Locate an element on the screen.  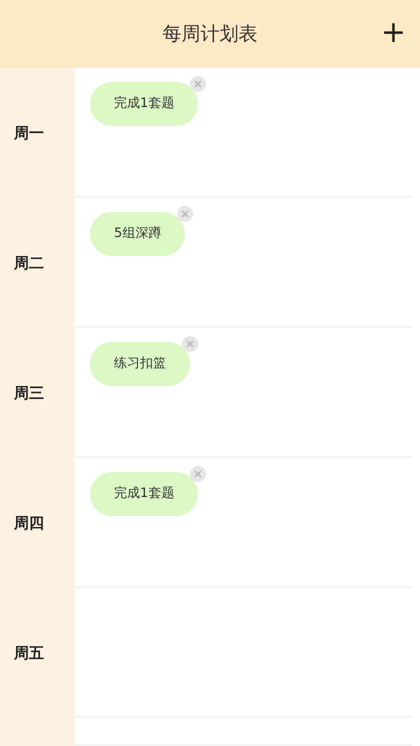
day-label: 周五 is located at coordinates (29, 653).